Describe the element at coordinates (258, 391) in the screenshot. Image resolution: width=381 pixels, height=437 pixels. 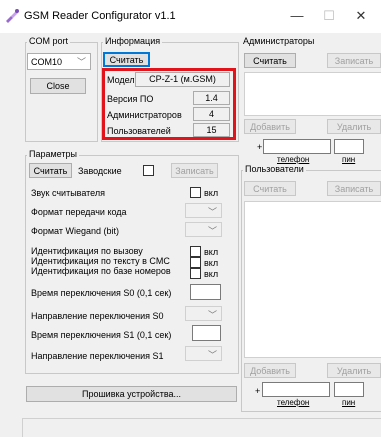
I see `users-plus-label: +` at that location.